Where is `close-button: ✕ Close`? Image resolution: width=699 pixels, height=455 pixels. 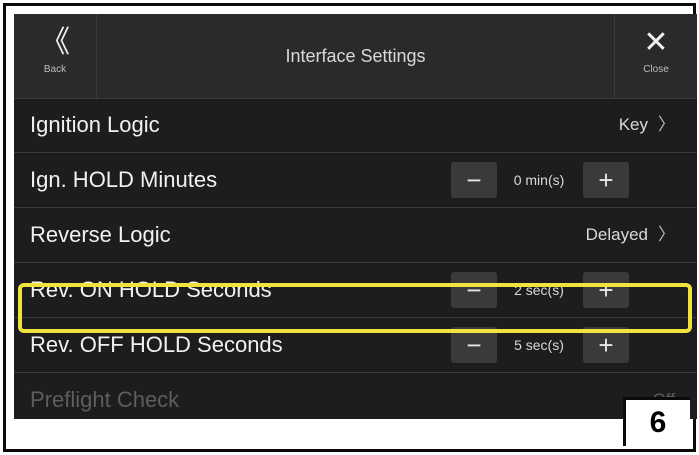 close-button: ✕ Close is located at coordinates (655, 56).